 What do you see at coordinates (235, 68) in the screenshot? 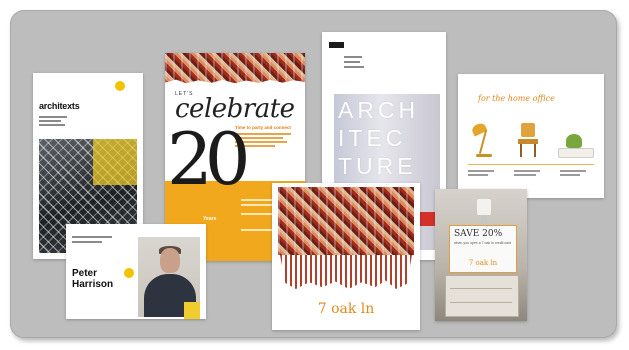
I see `ikat-header-image` at bounding box center [235, 68].